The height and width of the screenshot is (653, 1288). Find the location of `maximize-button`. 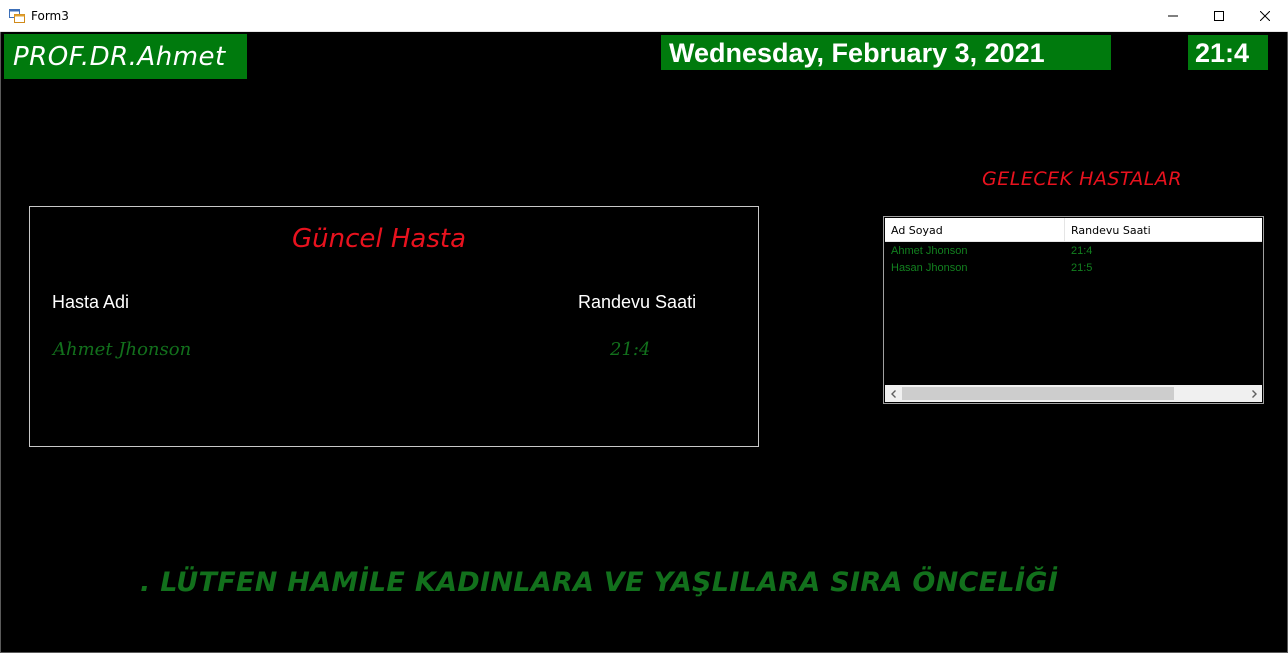

maximize-button is located at coordinates (1219, 16).